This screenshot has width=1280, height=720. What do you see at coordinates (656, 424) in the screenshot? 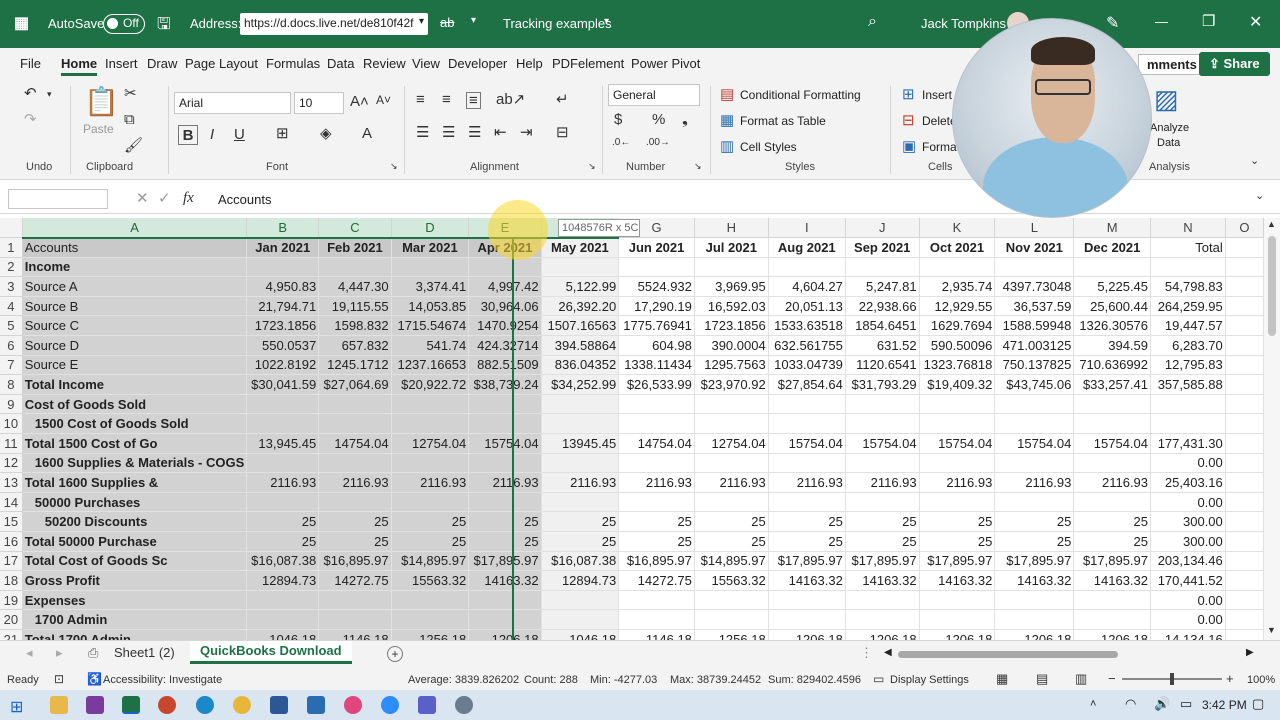
I see `cell-g10` at bounding box center [656, 424].